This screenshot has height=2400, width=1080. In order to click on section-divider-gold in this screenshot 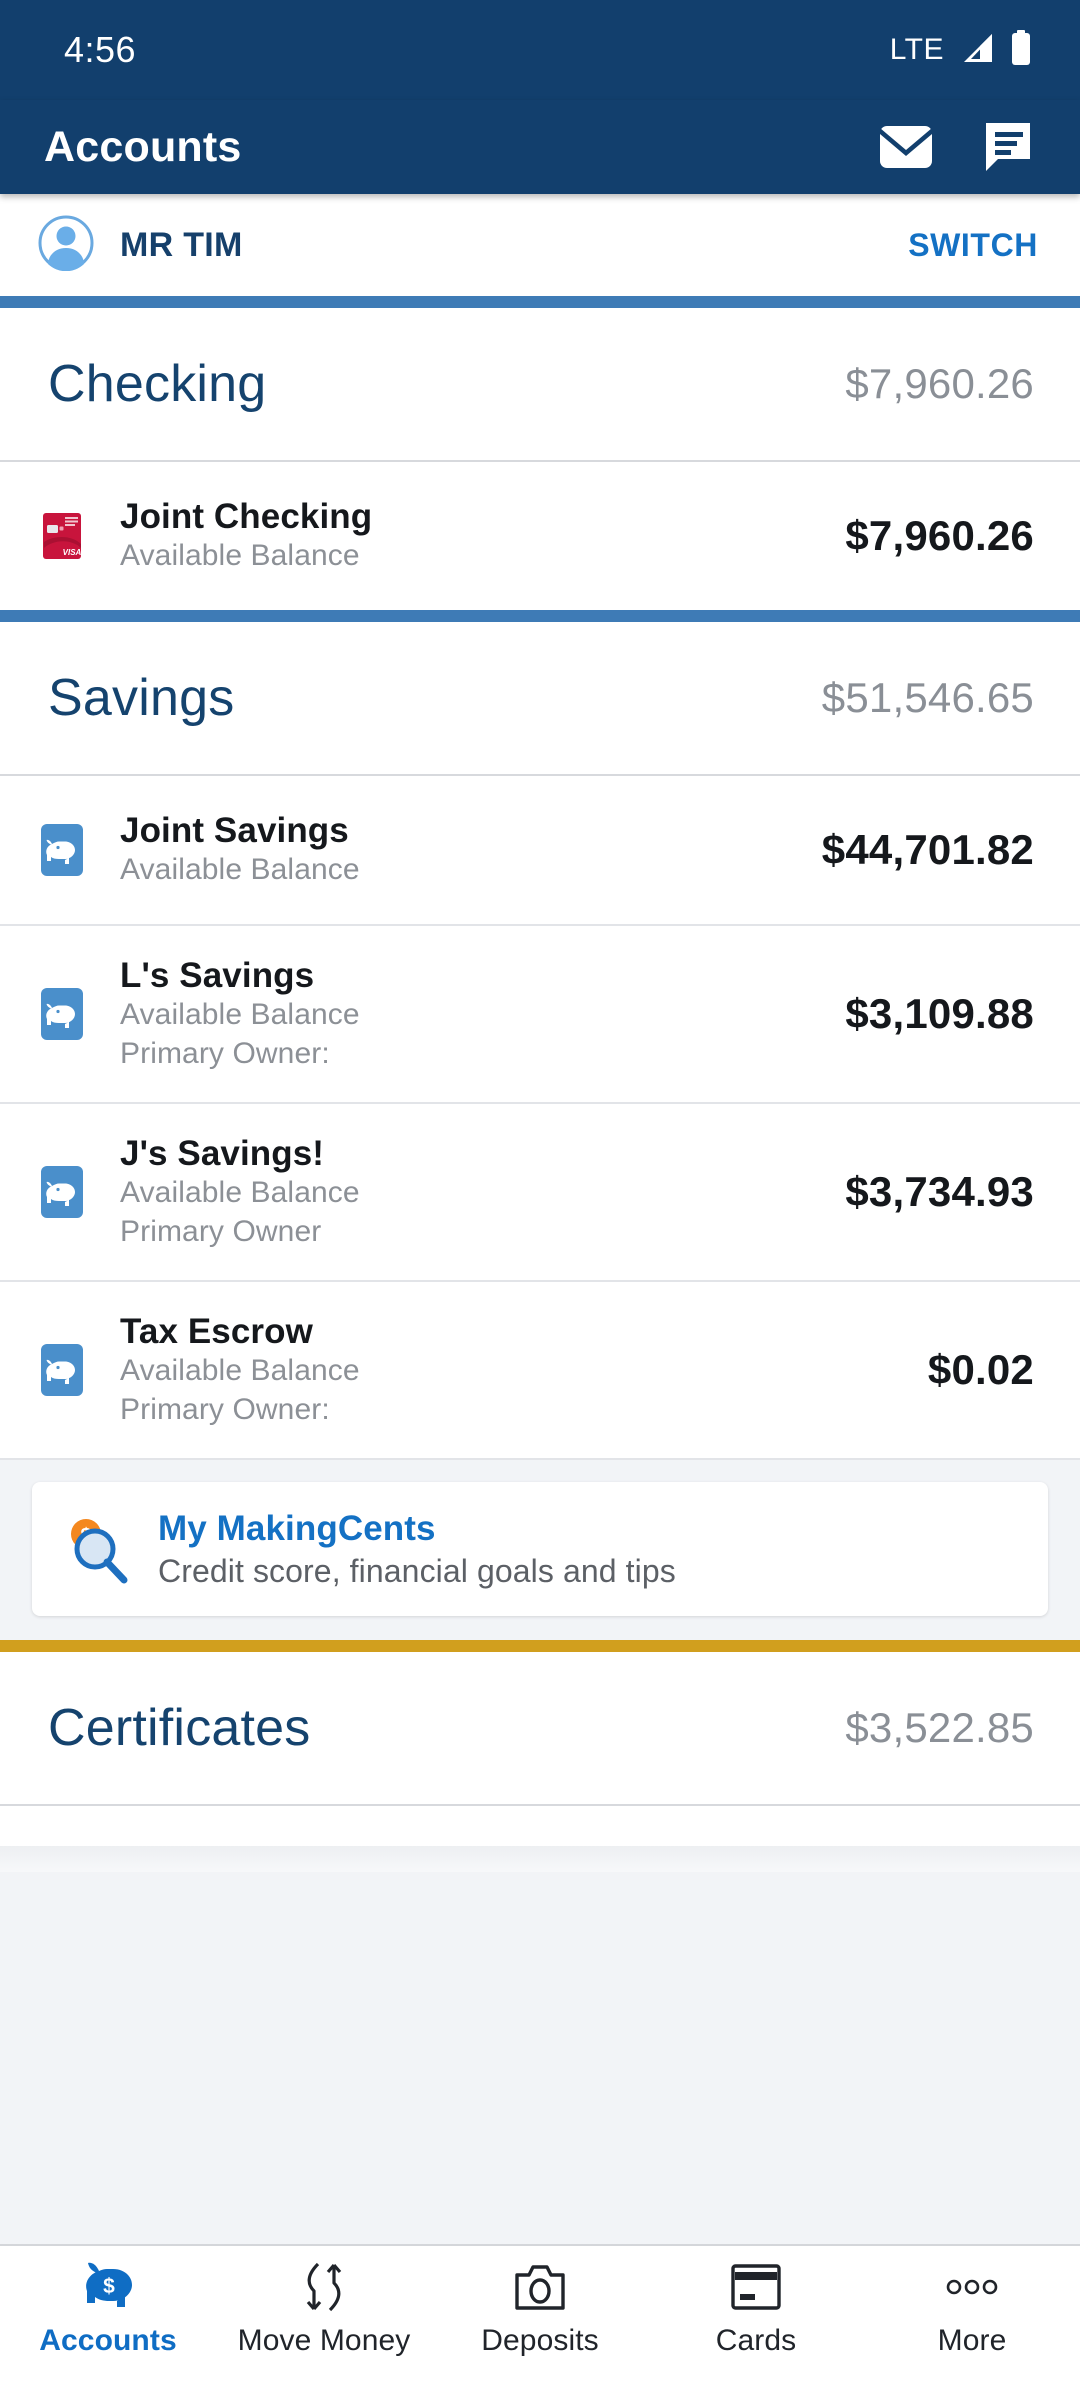, I will do `click(540, 1646)`.